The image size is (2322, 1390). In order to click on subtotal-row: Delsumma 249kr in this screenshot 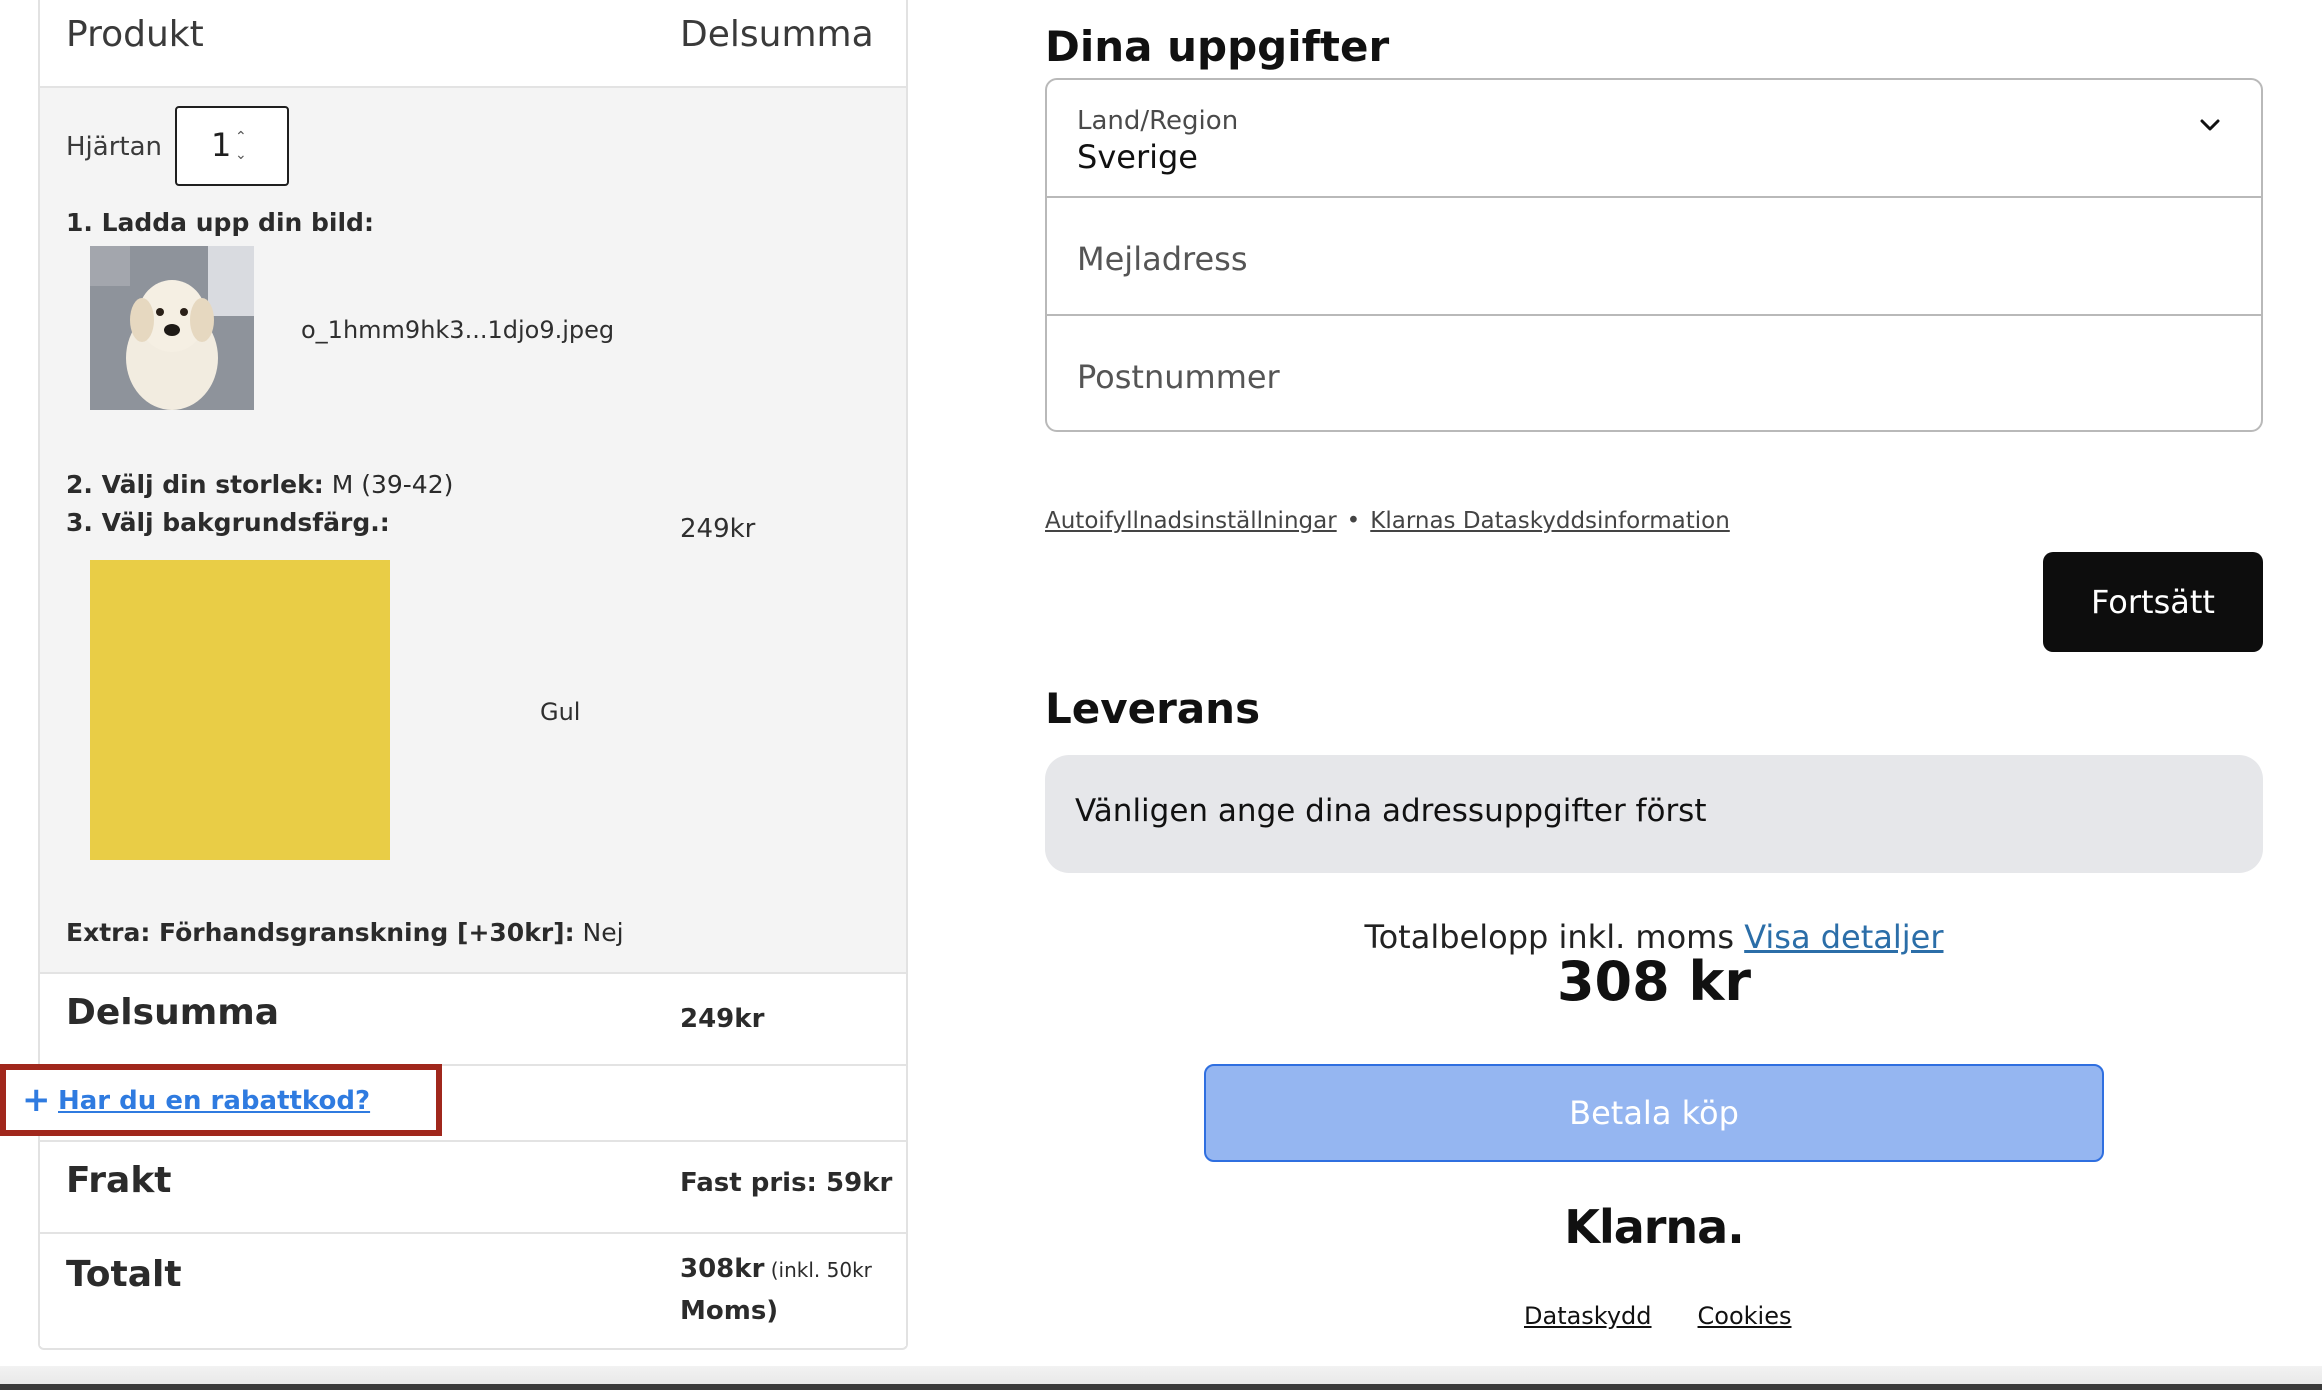, I will do `click(473, 1020)`.